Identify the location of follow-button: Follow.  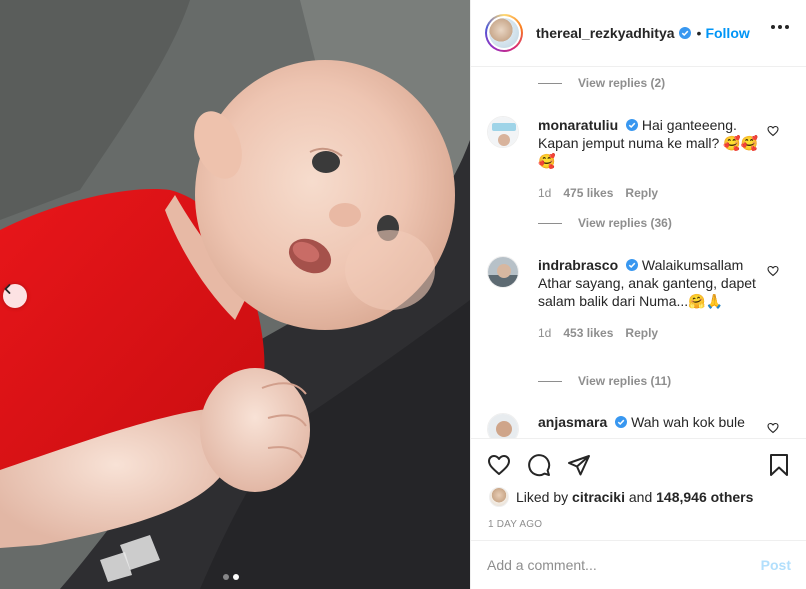
(727, 33).